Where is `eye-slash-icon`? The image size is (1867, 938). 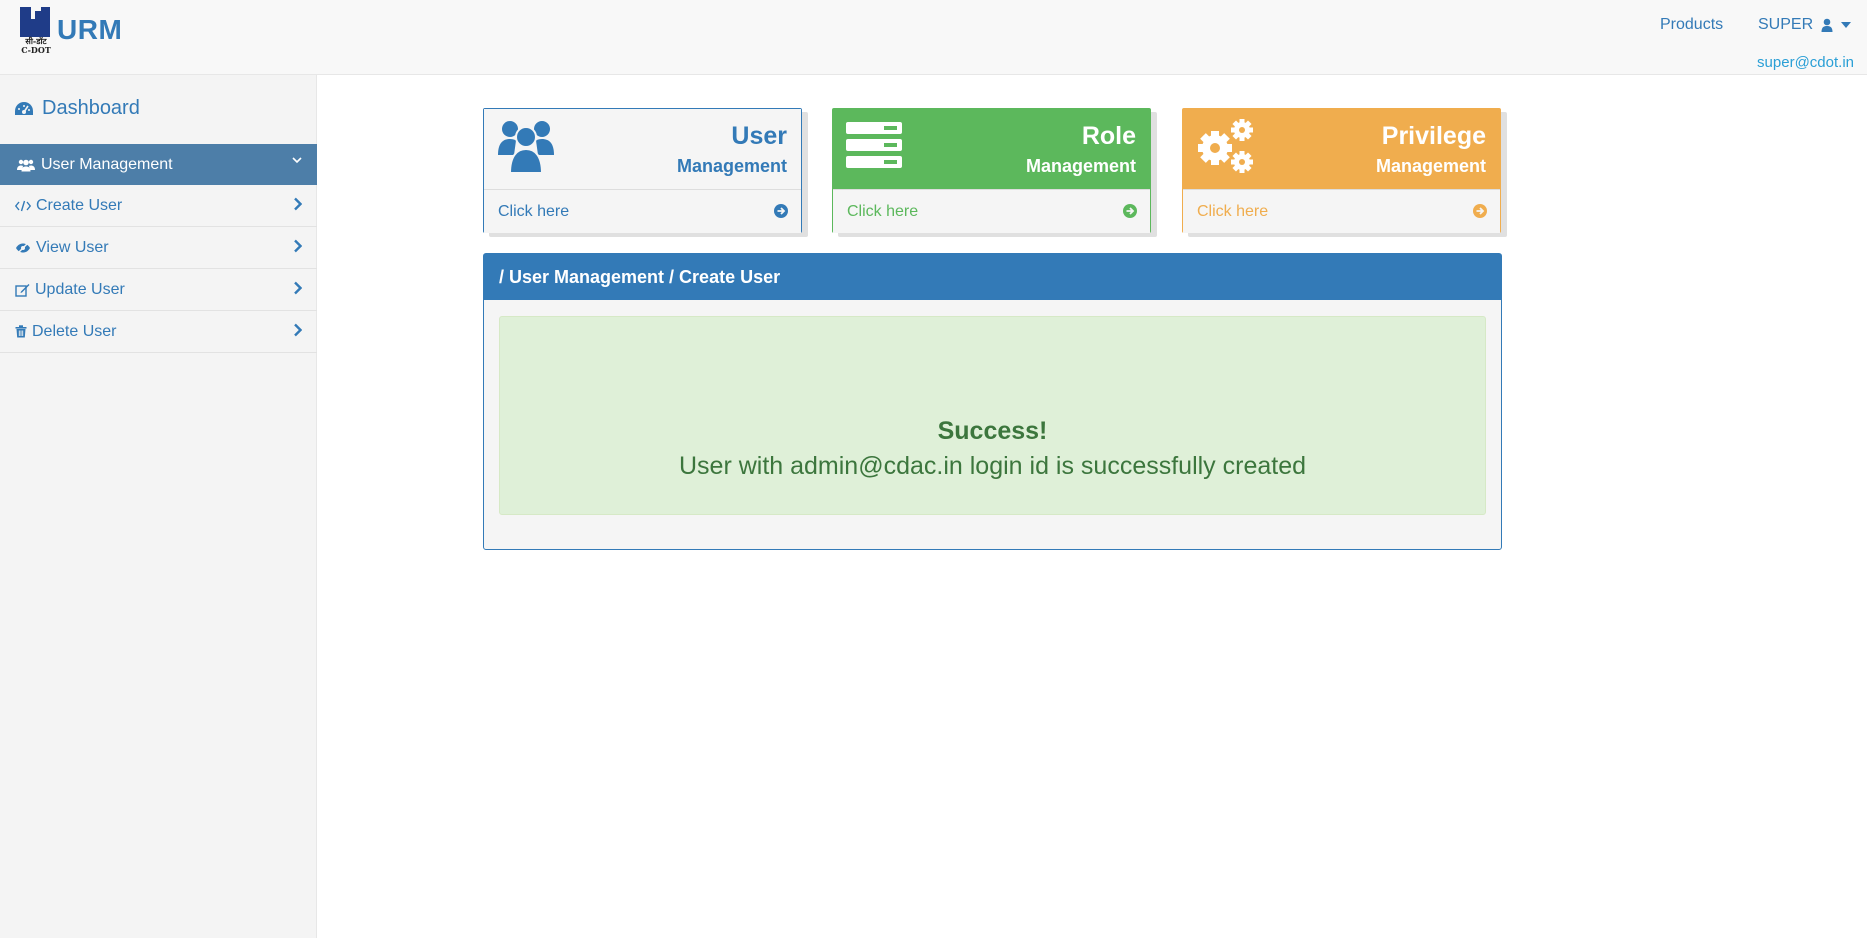 eye-slash-icon is located at coordinates (23, 247).